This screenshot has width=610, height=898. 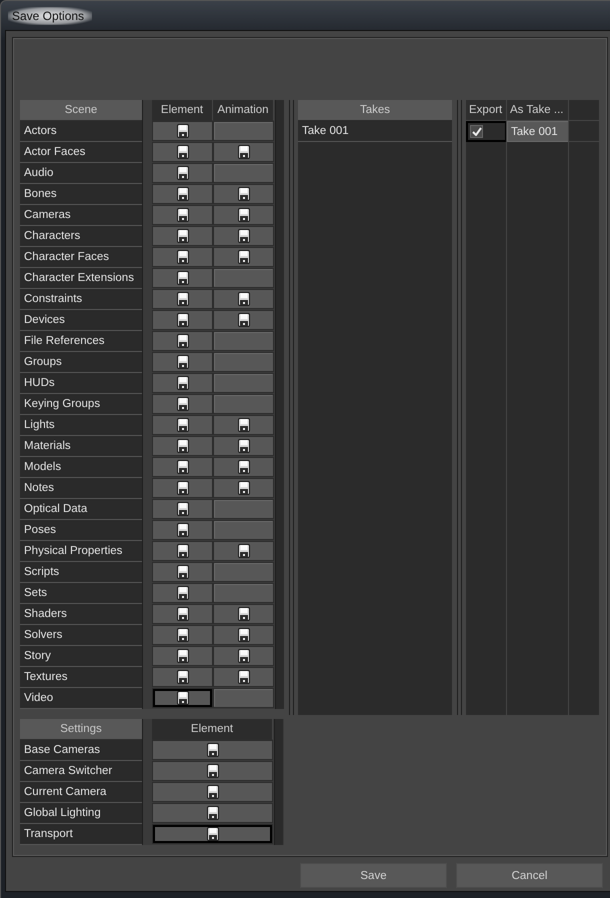 What do you see at coordinates (373, 875) in the screenshot?
I see `dialog-button: Save` at bounding box center [373, 875].